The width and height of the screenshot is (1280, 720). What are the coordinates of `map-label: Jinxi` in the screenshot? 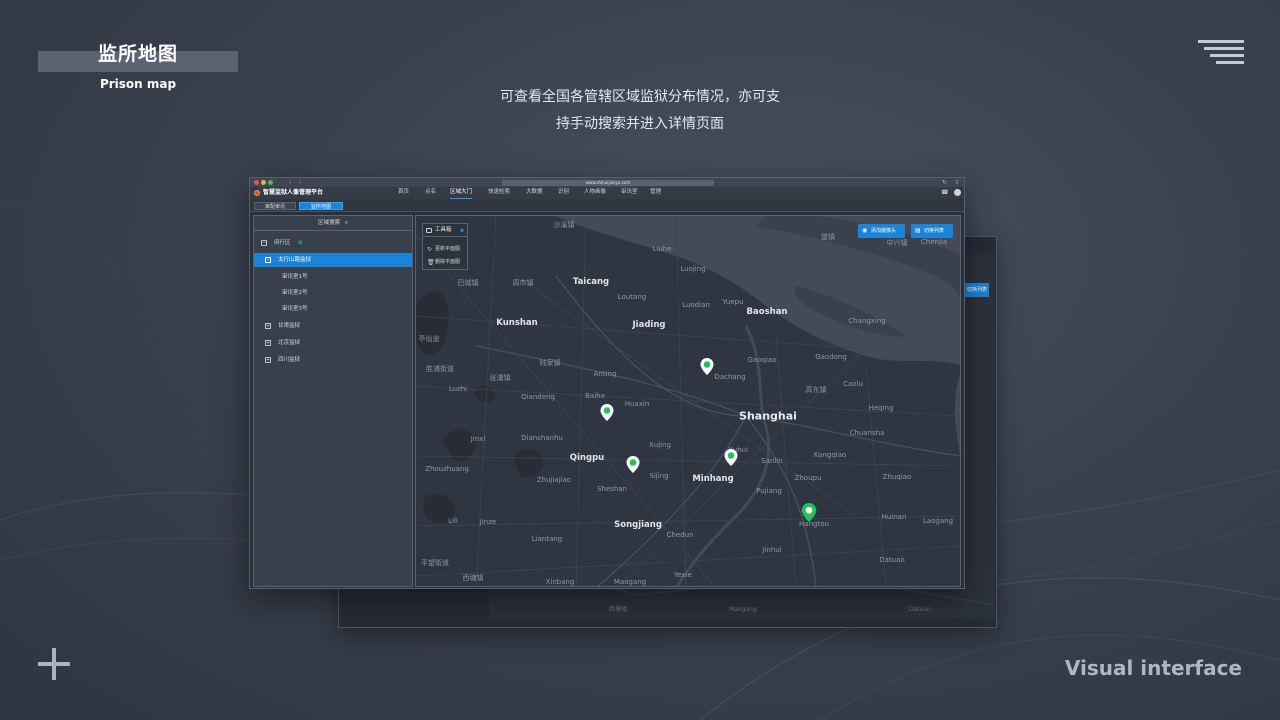 It's located at (478, 439).